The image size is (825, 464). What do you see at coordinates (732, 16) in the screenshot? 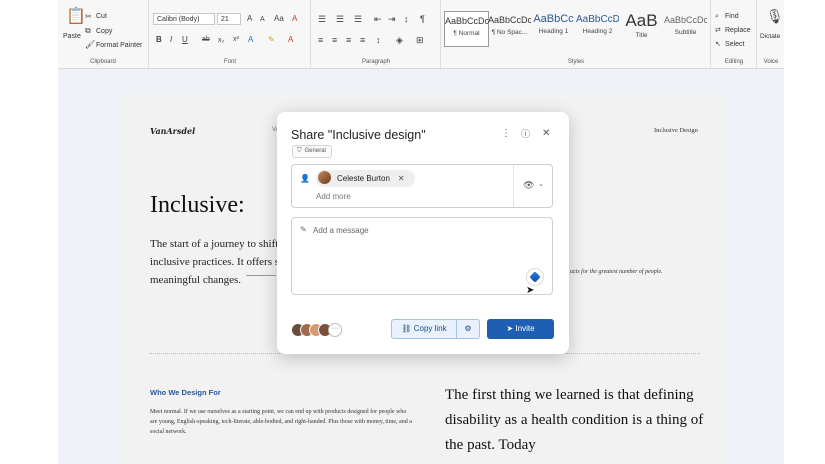
I see `find-button: Find` at bounding box center [732, 16].